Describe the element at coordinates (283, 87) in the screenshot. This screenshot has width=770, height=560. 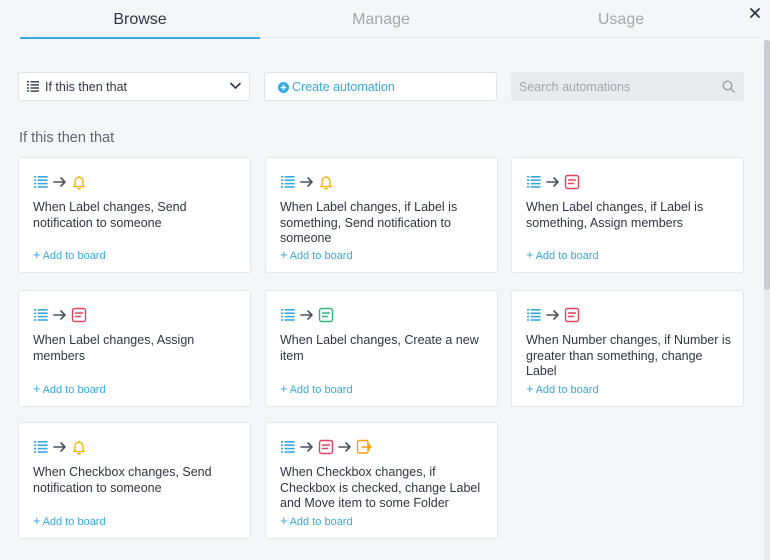
I see `plus-circle-icon` at that location.